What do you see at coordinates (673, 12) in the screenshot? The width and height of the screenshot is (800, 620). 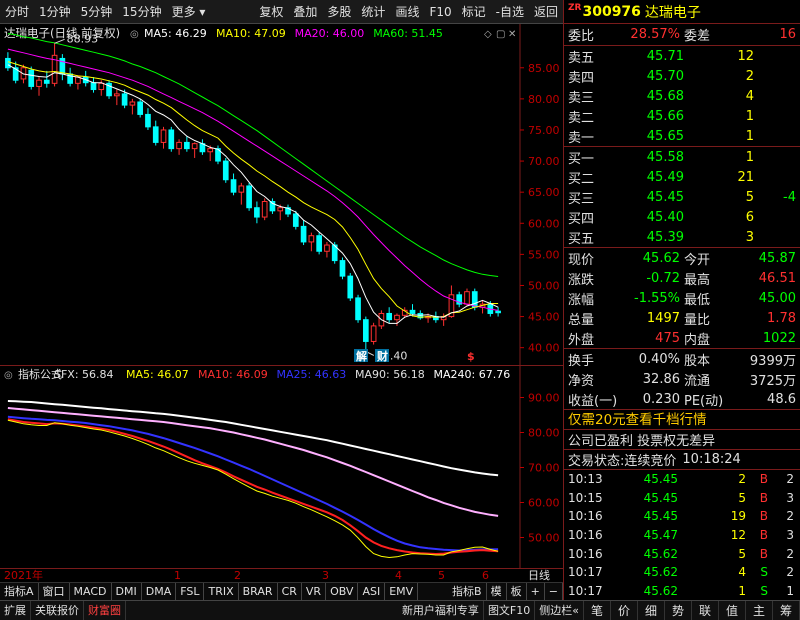 I see `stock-name: 达瑞电子` at bounding box center [673, 12].